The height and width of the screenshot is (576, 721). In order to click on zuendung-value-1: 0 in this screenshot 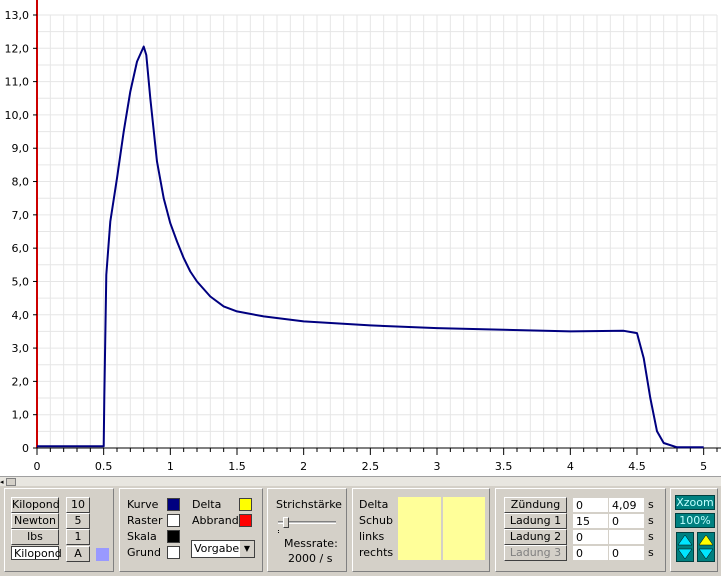, I will do `click(590, 505)`.